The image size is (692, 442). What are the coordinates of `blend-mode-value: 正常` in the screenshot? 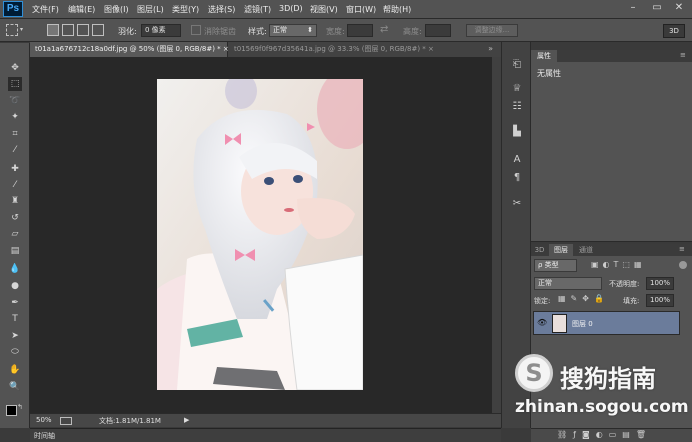 It's located at (545, 283).